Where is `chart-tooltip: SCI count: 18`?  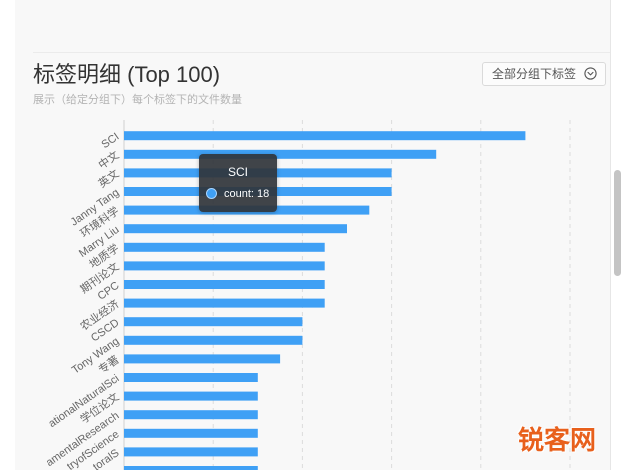 chart-tooltip: SCI count: 18 is located at coordinates (238, 183).